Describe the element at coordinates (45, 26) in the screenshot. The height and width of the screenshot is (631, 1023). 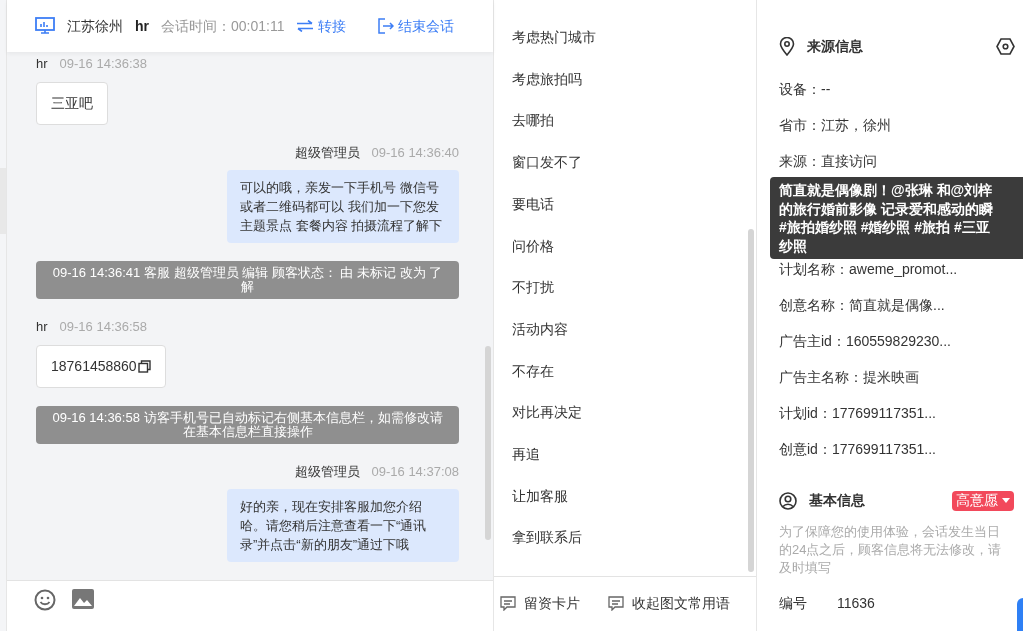
I see `monitor-icon` at that location.